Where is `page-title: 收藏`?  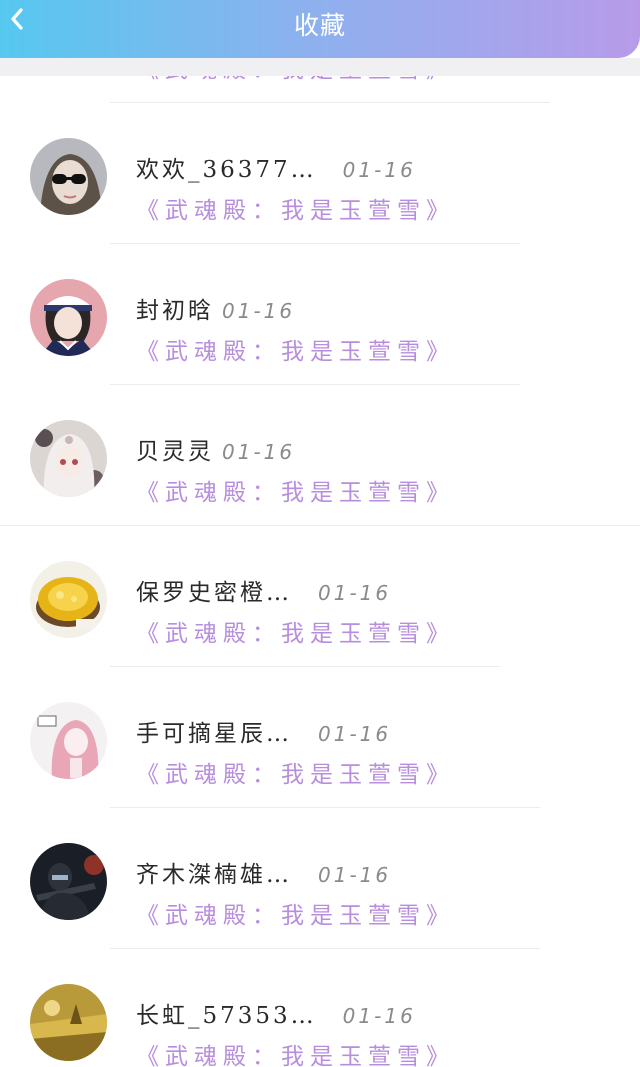
page-title: 收藏 is located at coordinates (319, 25).